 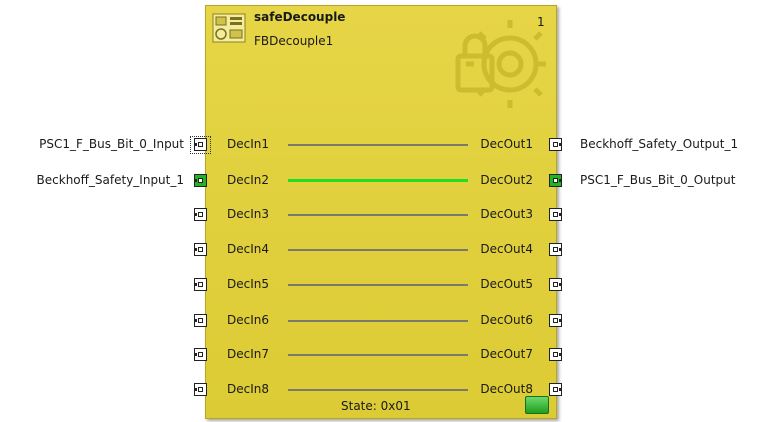 I want to click on output-pin-6: DecOut6, so click(x=506, y=320).